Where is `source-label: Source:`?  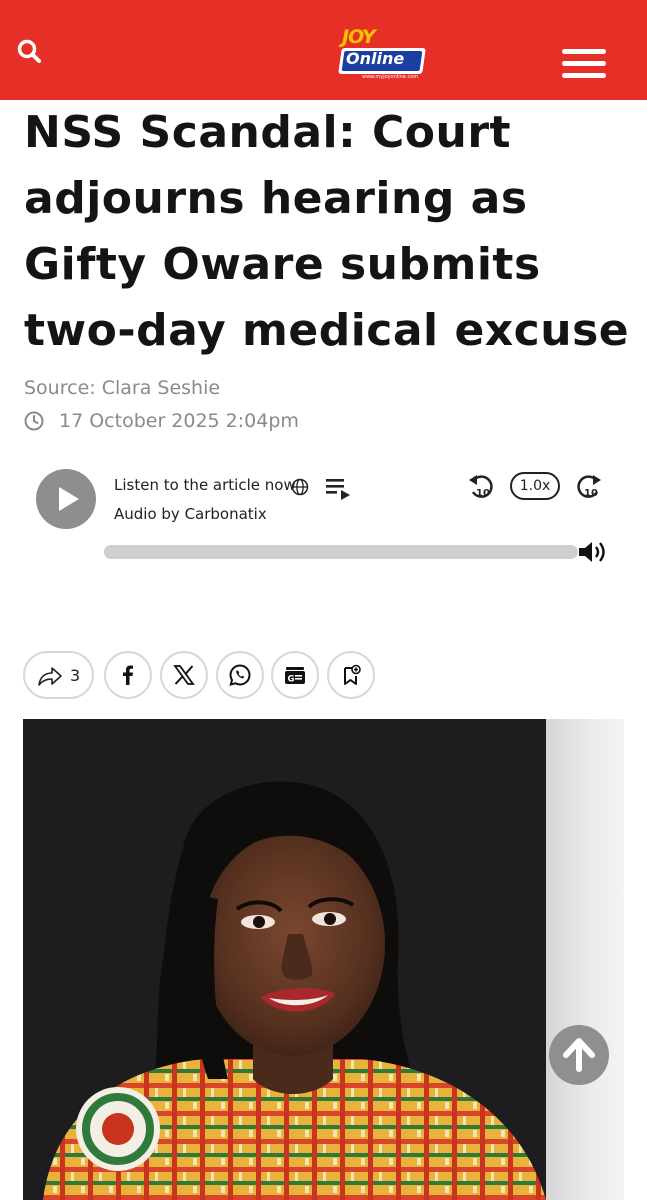 source-label: Source: is located at coordinates (60, 388).